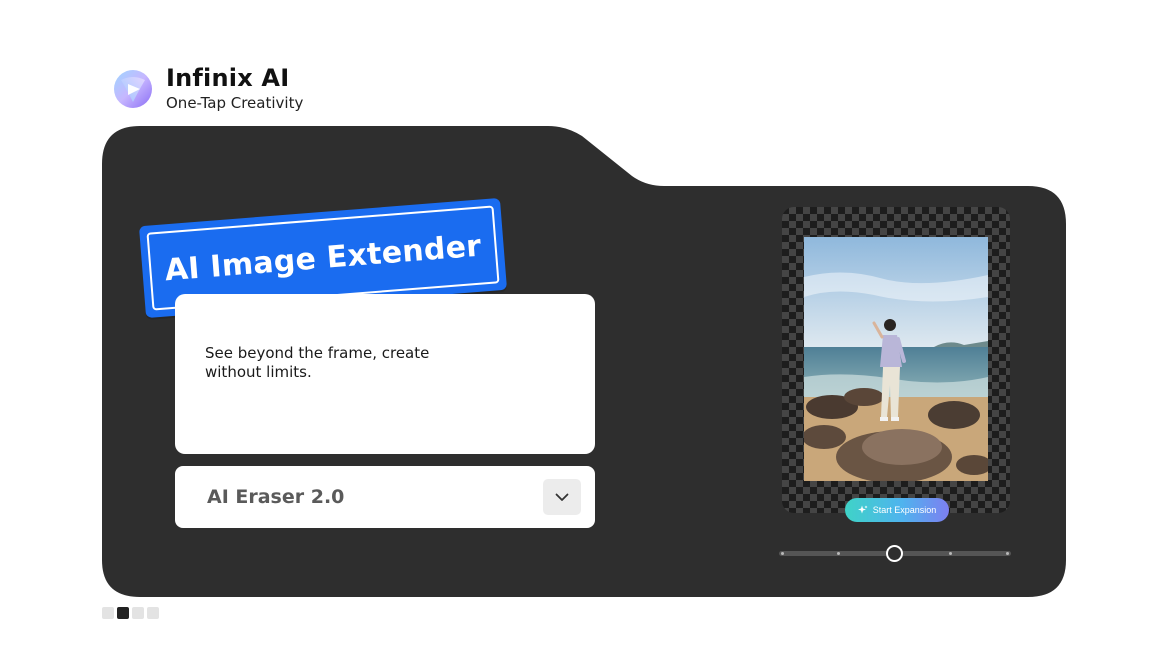 The image size is (1170, 658). I want to click on chevron-down-icon, so click(562, 497).